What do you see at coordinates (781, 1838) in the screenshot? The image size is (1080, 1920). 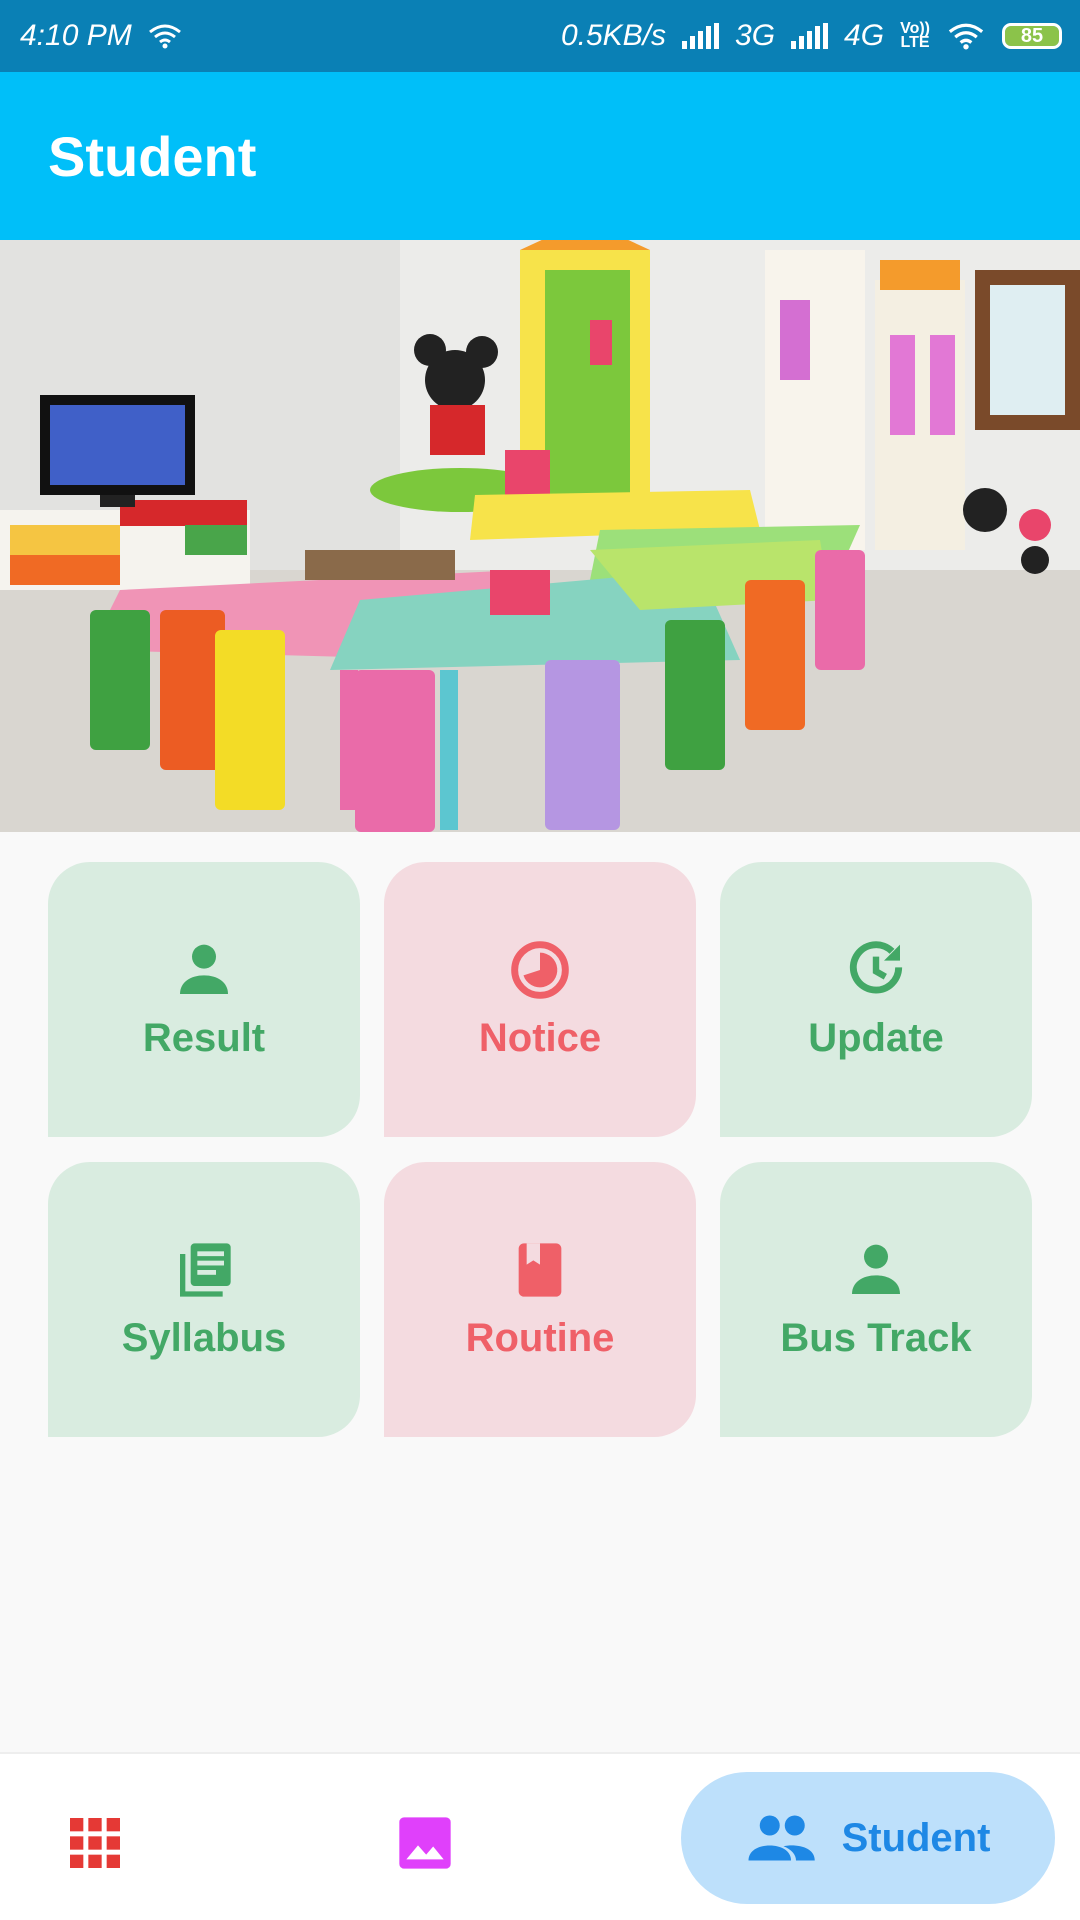 I see `people-icon` at bounding box center [781, 1838].